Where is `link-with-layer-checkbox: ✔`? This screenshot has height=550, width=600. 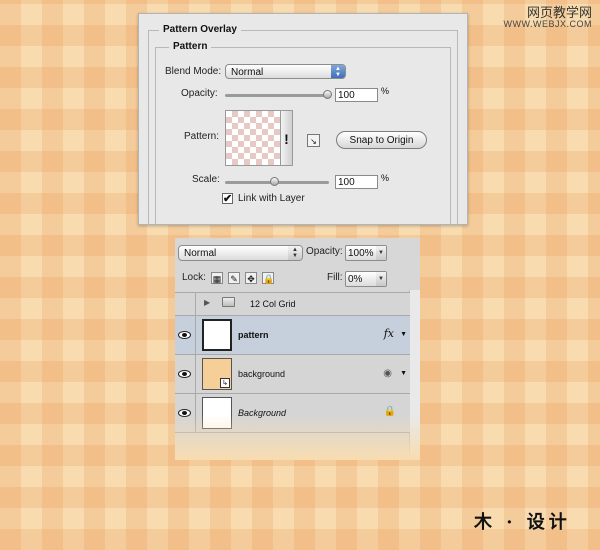 link-with-layer-checkbox: ✔ is located at coordinates (227, 199).